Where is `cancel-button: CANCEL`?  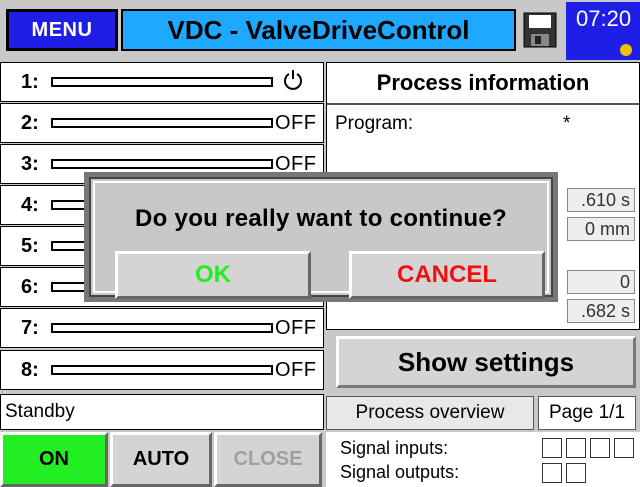 cancel-button: CANCEL is located at coordinates (447, 275).